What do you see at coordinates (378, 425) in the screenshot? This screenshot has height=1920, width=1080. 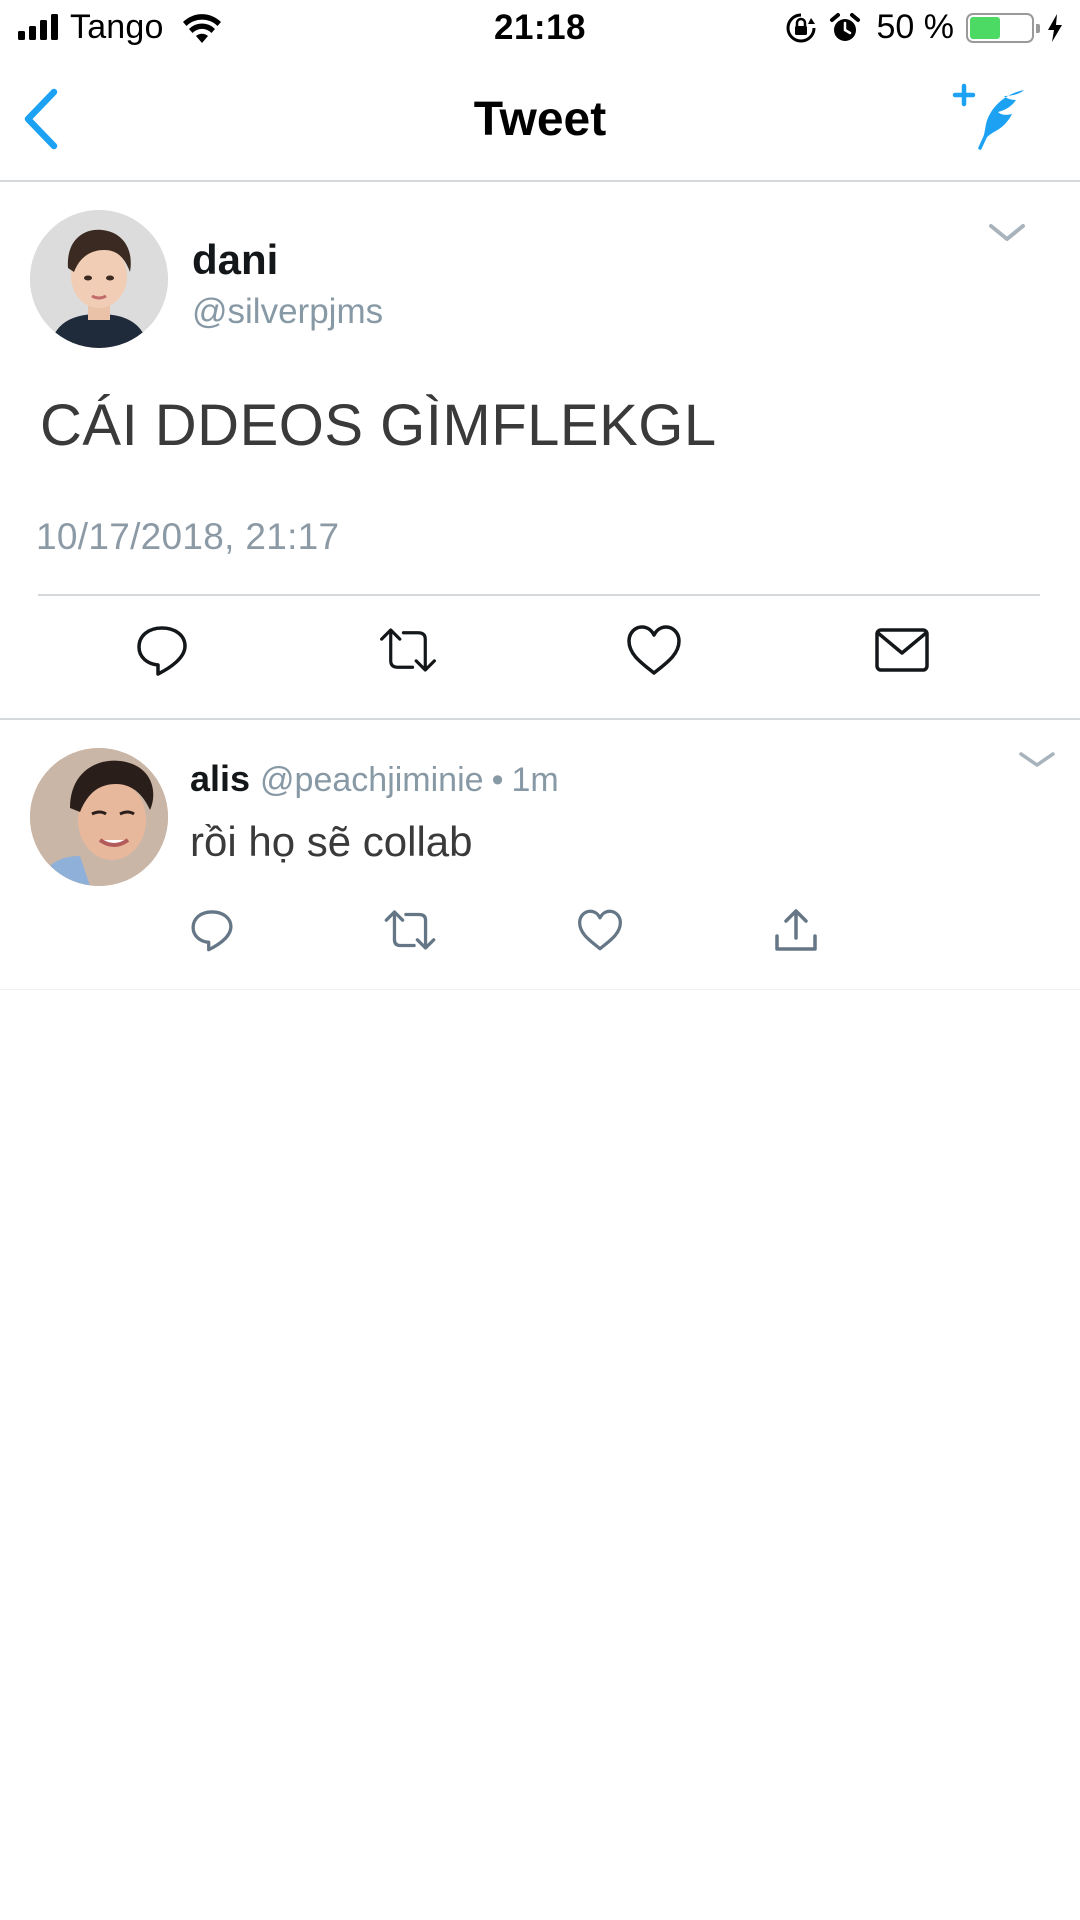 I see `tweet-text: CÁI DDEOS GÌMFLEKGL` at bounding box center [378, 425].